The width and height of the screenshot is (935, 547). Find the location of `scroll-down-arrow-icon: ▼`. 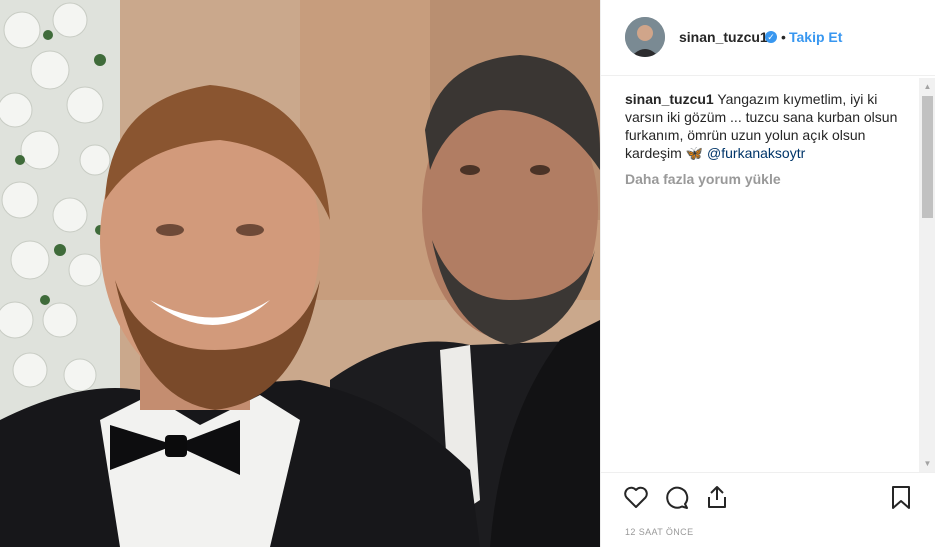

scroll-down-arrow-icon: ▼ is located at coordinates (927, 463).